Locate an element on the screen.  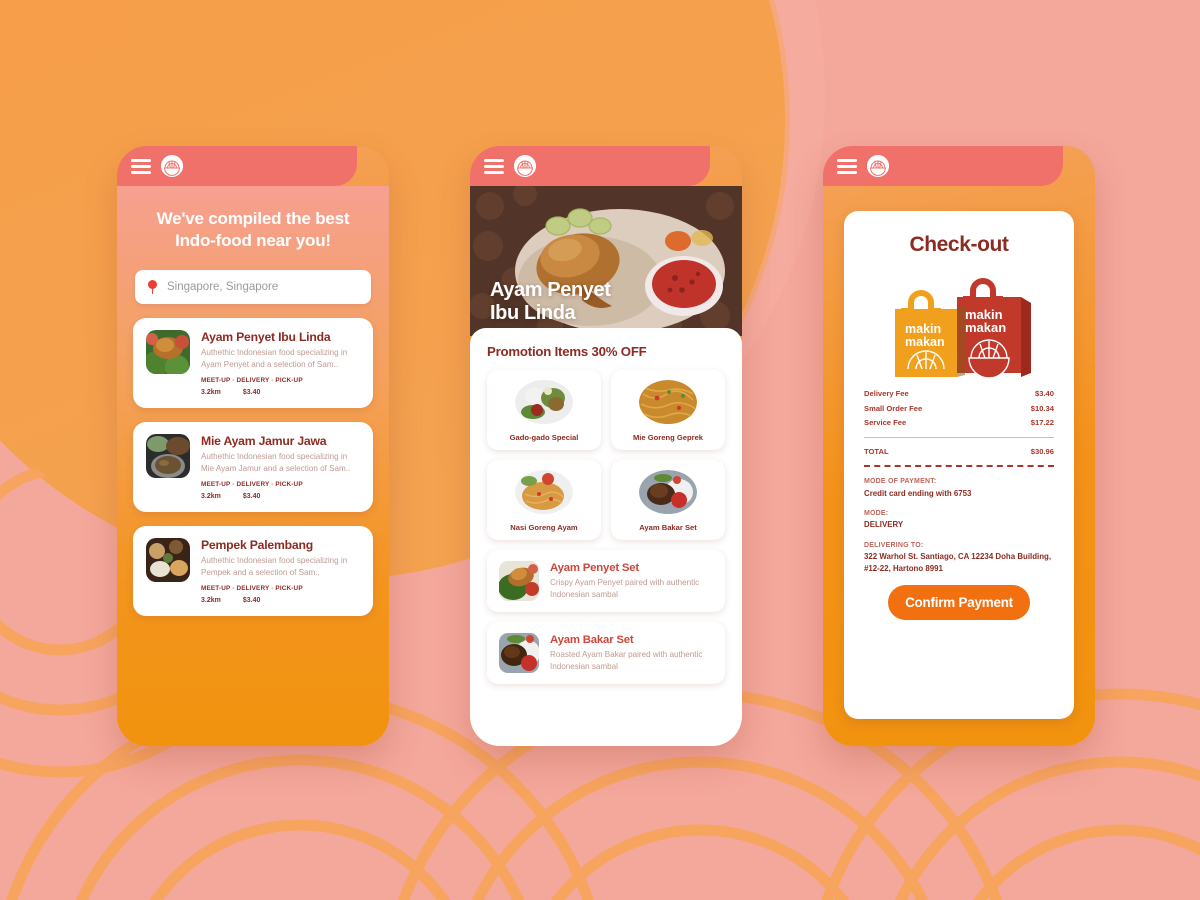
hero-title-line-2: Ibu Linda is located at coordinates (533, 313).